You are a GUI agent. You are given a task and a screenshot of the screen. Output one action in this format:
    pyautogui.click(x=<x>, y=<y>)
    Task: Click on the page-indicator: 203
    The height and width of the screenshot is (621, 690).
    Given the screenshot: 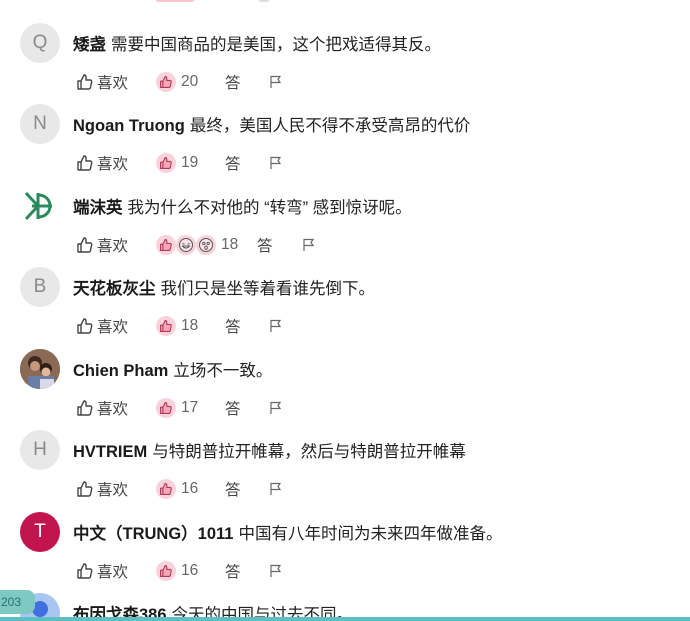 What is the action you would take?
    pyautogui.click(x=17, y=602)
    